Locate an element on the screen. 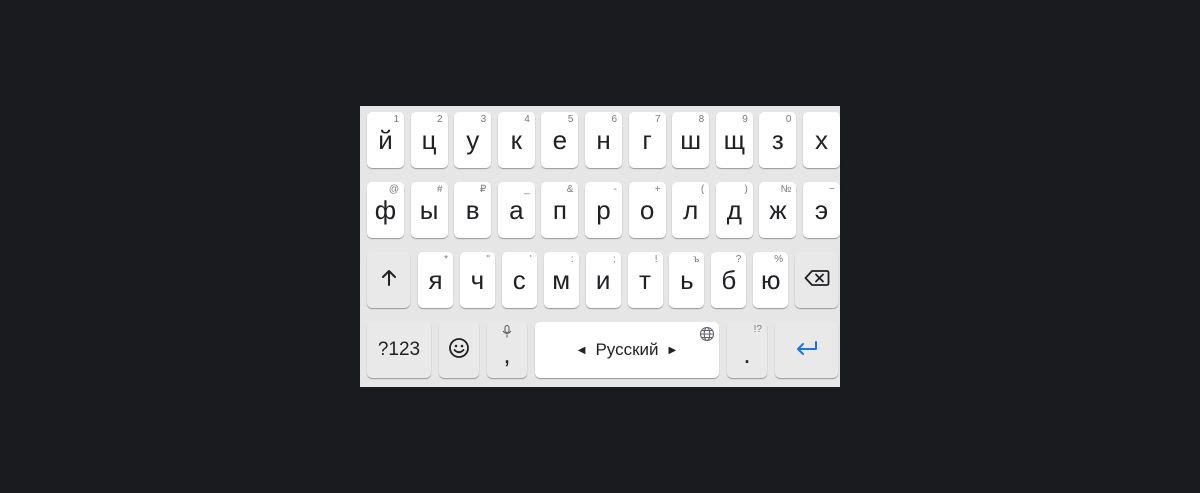 This screenshot has width=1200, height=493. keyboard-row-4: ?123 , ◀ Русский ▶ !? . is located at coordinates (600, 348).